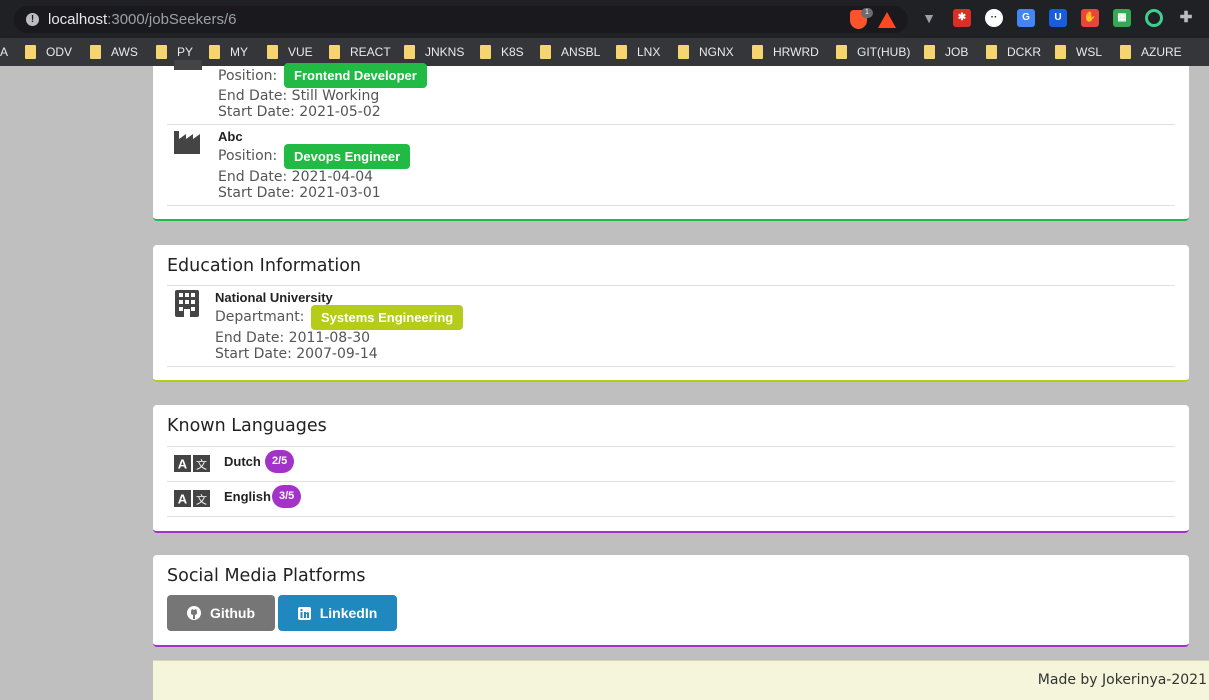 The width and height of the screenshot is (1209, 700). I want to click on experience-position-badge: Devops Engineer, so click(347, 156).